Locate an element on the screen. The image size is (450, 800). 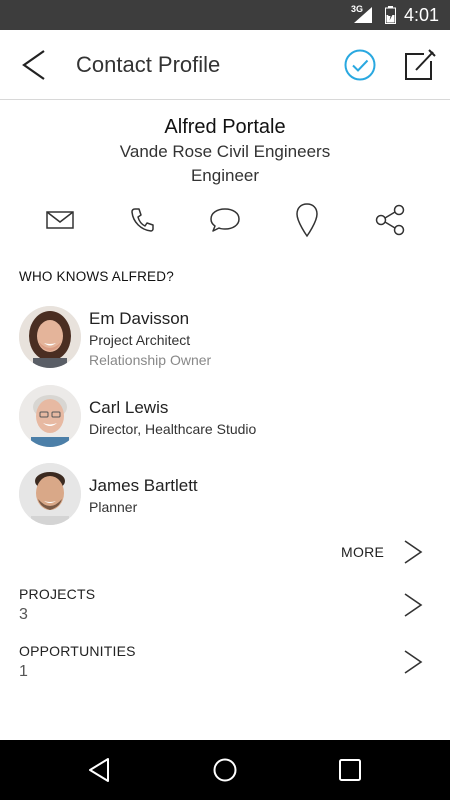
projects-label: PROJECTS is located at coordinates (57, 594).